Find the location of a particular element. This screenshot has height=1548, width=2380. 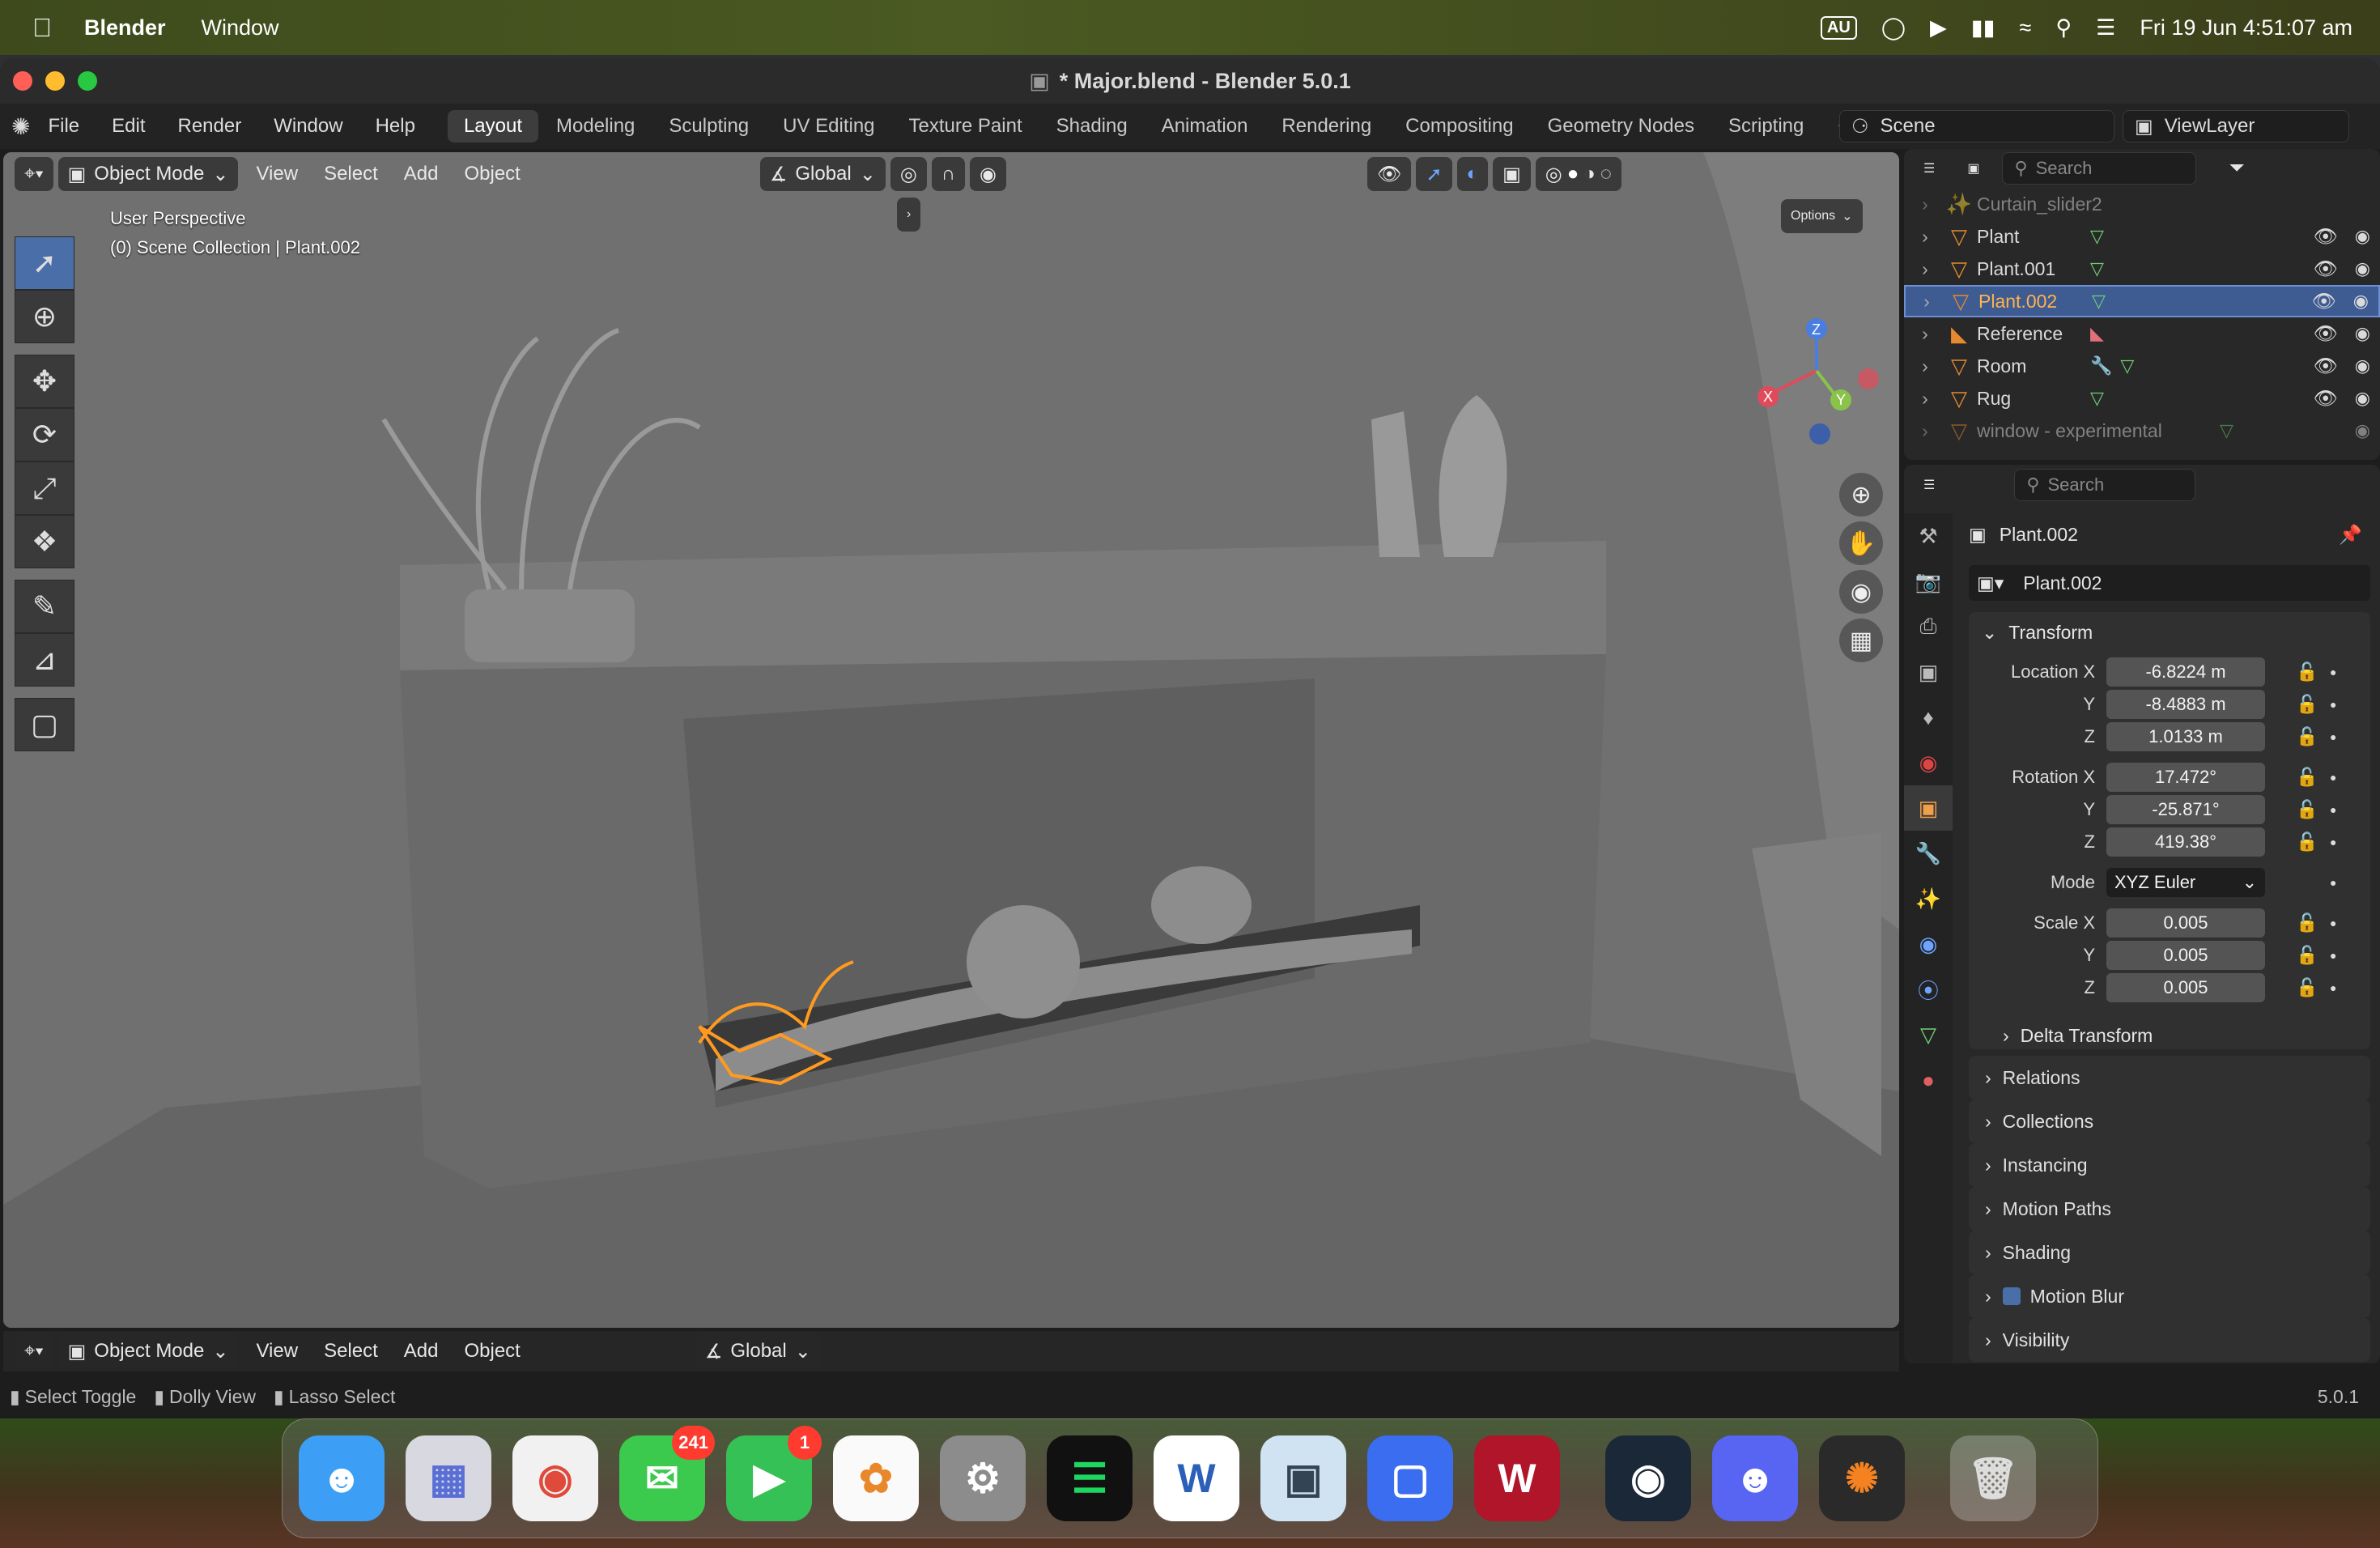

panel-motion-blur: › Motion Blur is located at coordinates (2169, 1296).